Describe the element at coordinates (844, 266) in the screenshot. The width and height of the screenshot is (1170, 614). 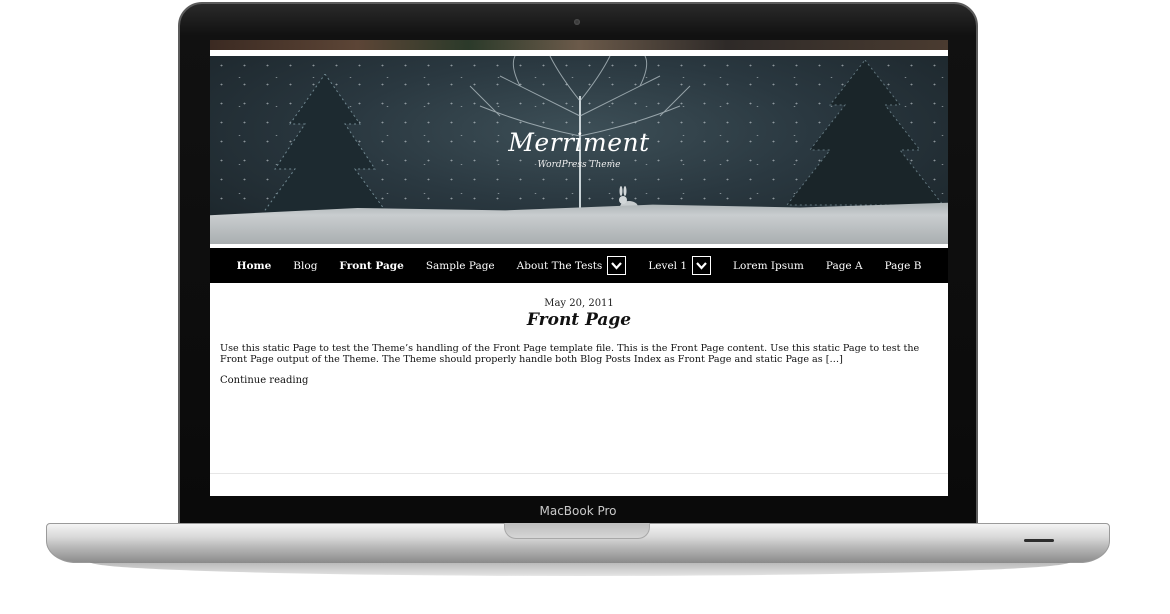
I see `nav-item-page-a: Page A` at that location.